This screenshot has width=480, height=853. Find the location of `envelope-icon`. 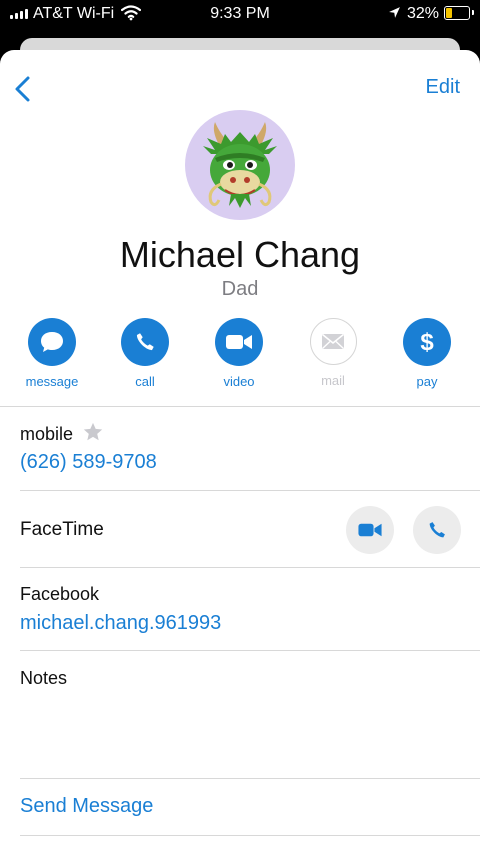

envelope-icon is located at coordinates (333, 341).